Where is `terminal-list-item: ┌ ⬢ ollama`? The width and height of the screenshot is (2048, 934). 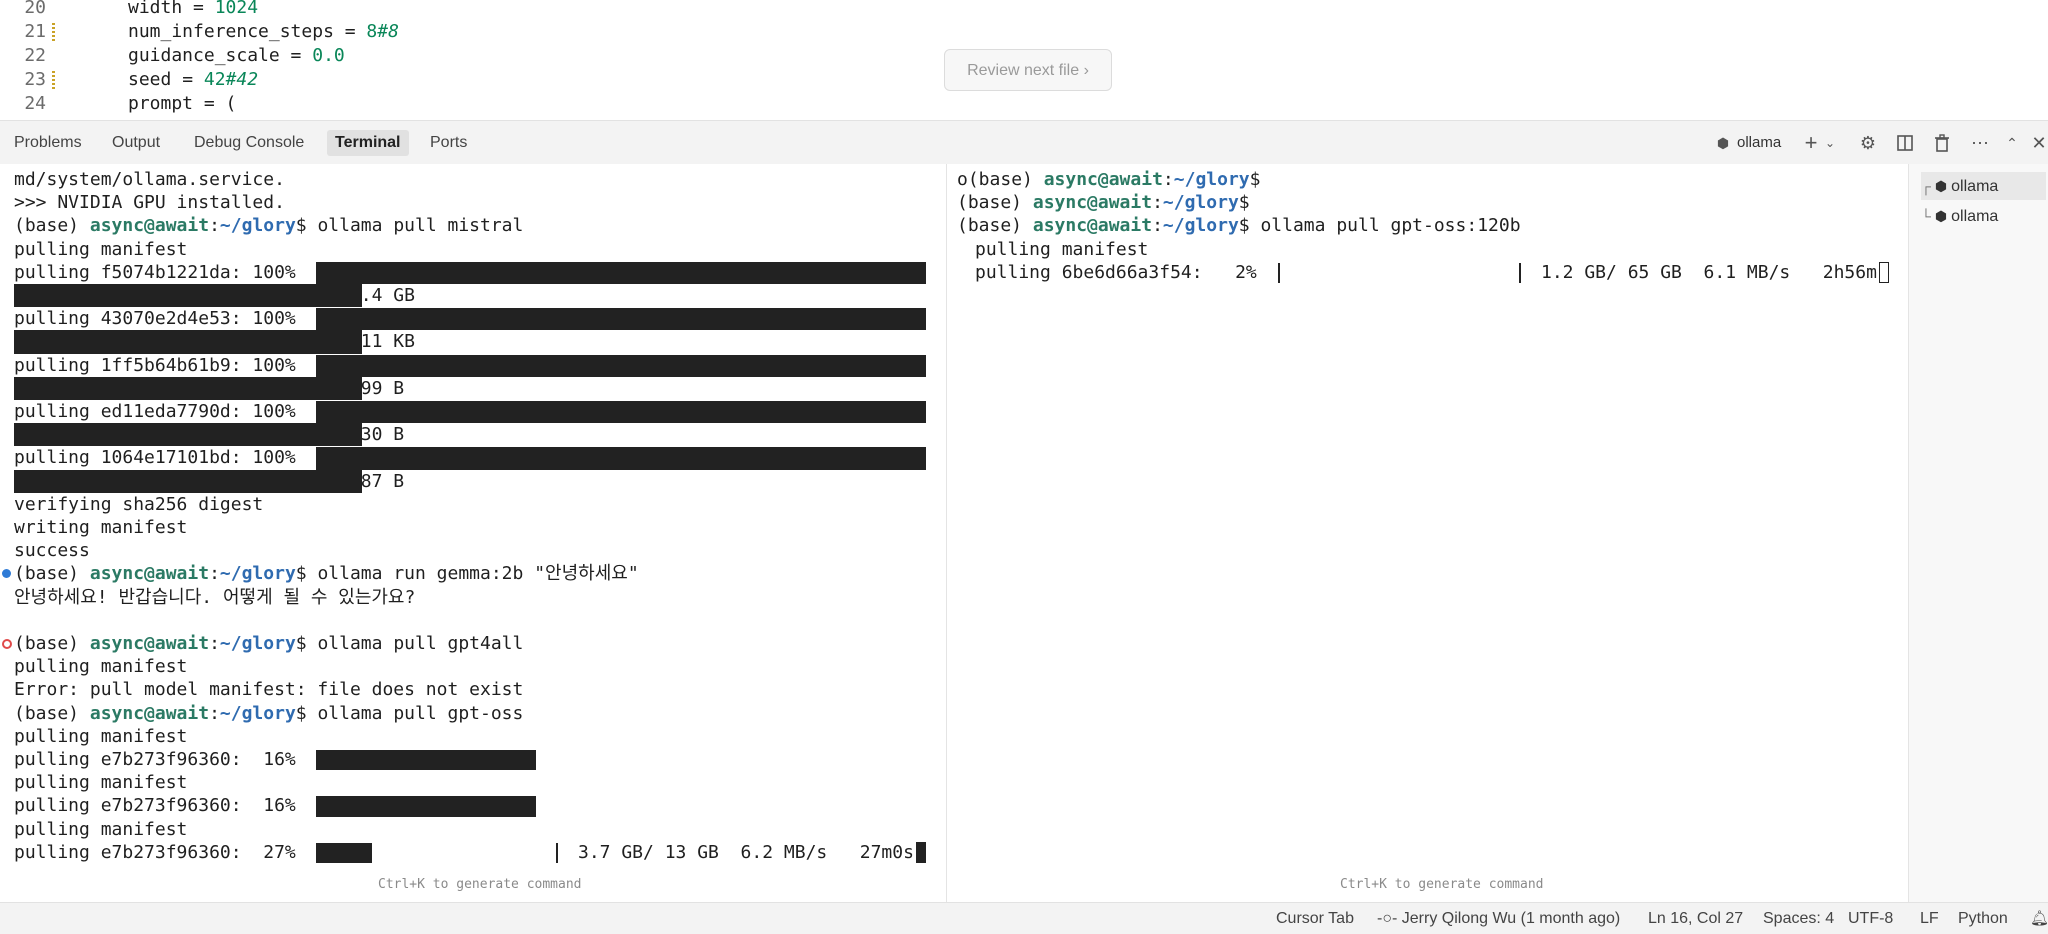
terminal-list-item: ┌ ⬢ ollama is located at coordinates (1983, 186).